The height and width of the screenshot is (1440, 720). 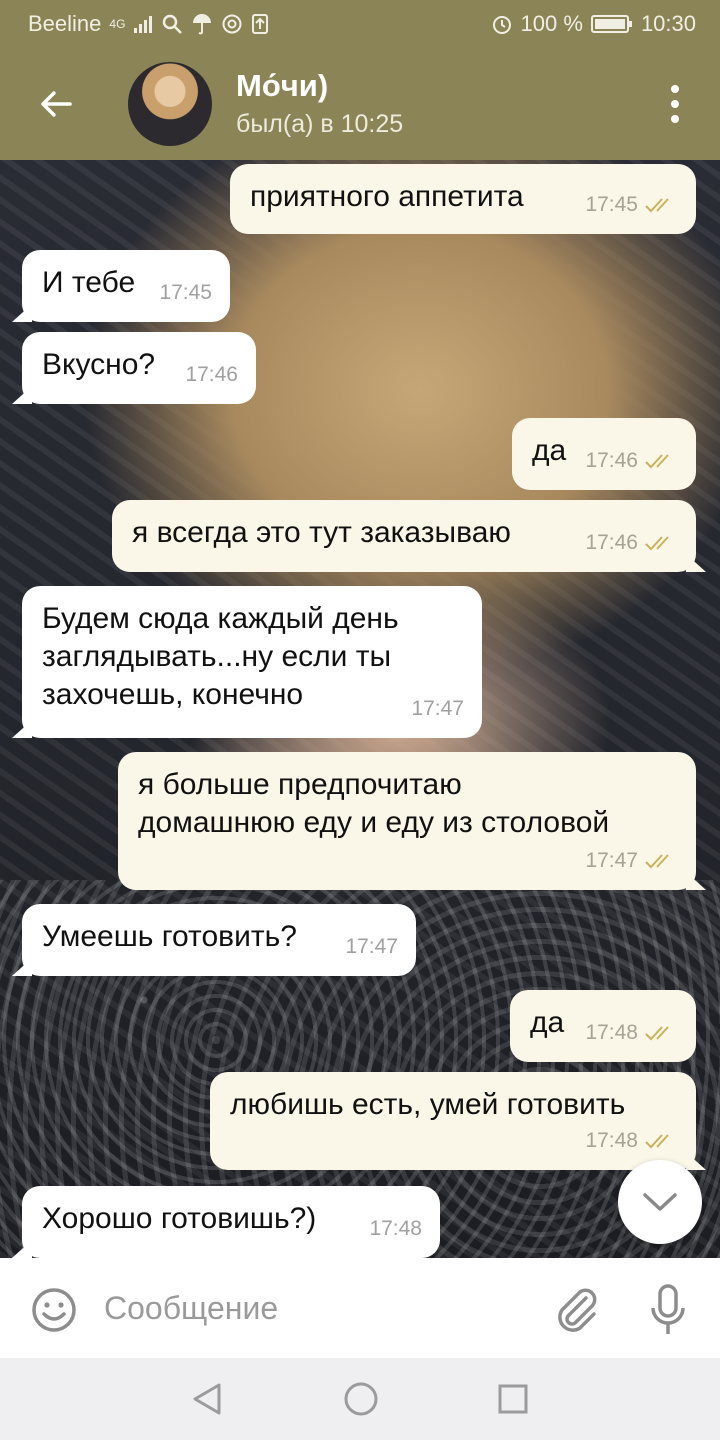 I want to click on message-bubble-outgoing: любишь есть, умей готовить 17:48, so click(x=453, y=1121).